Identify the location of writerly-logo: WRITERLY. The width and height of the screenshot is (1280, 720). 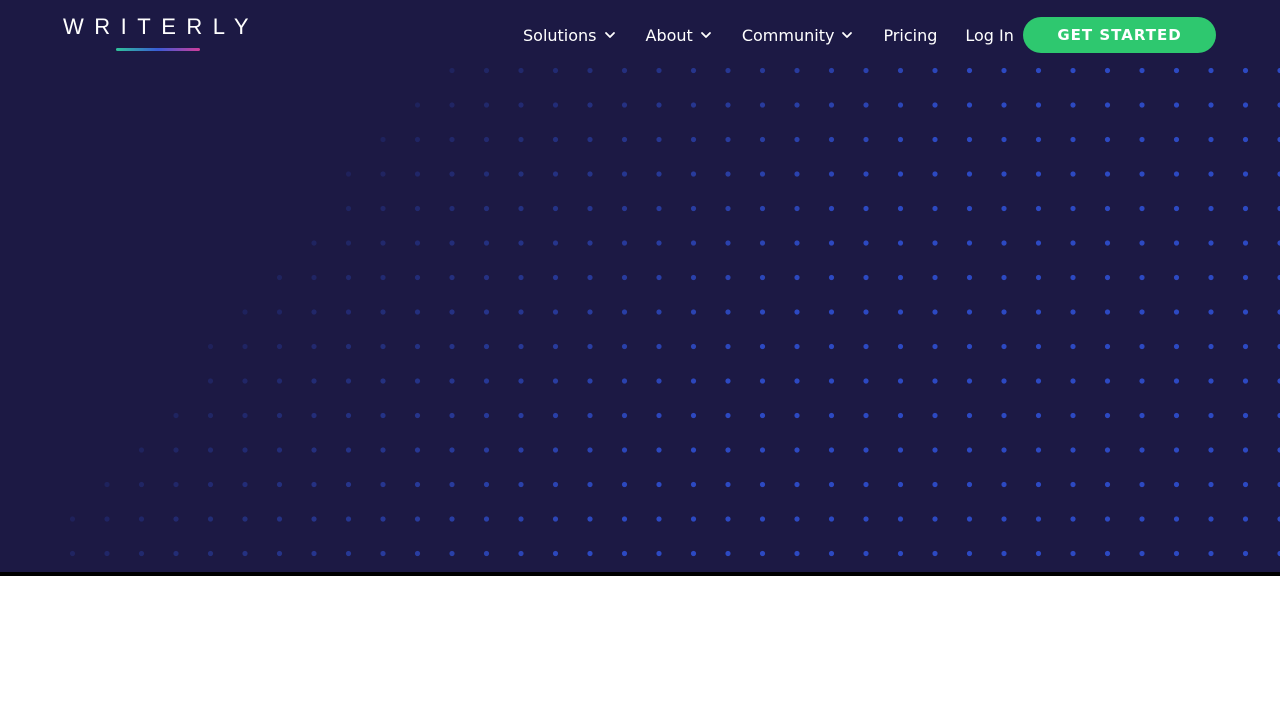
(159, 36).